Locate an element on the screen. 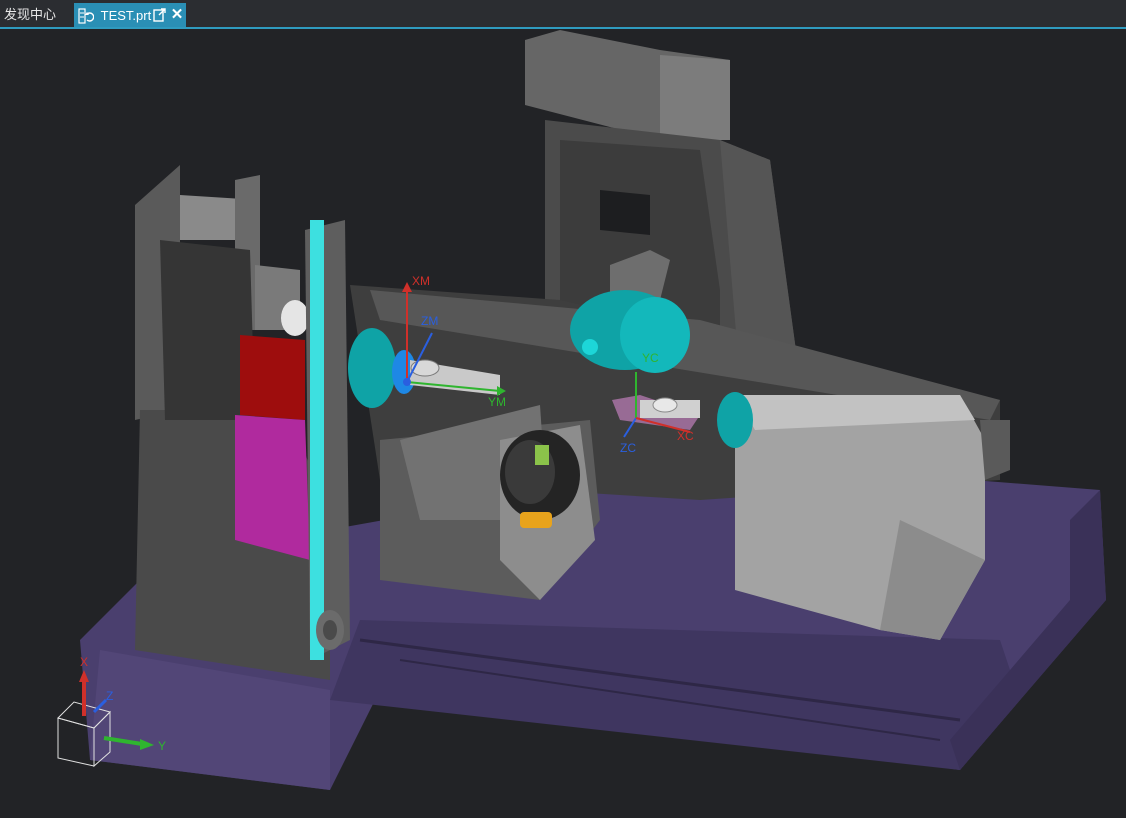 Image resolution: width=1126 pixels, height=818 pixels. triad-label-x: X is located at coordinates (84, 662).